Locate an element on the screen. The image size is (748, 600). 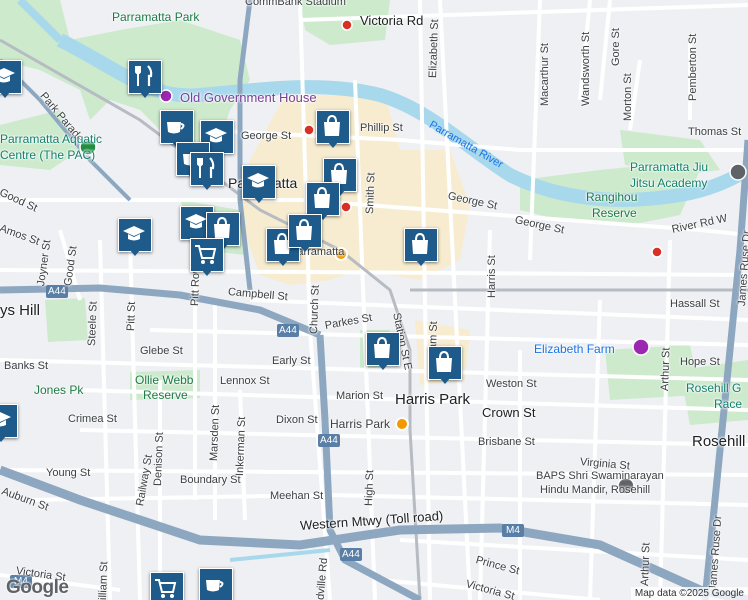
hassall-st-label: Hassall St is located at coordinates (695, 304).